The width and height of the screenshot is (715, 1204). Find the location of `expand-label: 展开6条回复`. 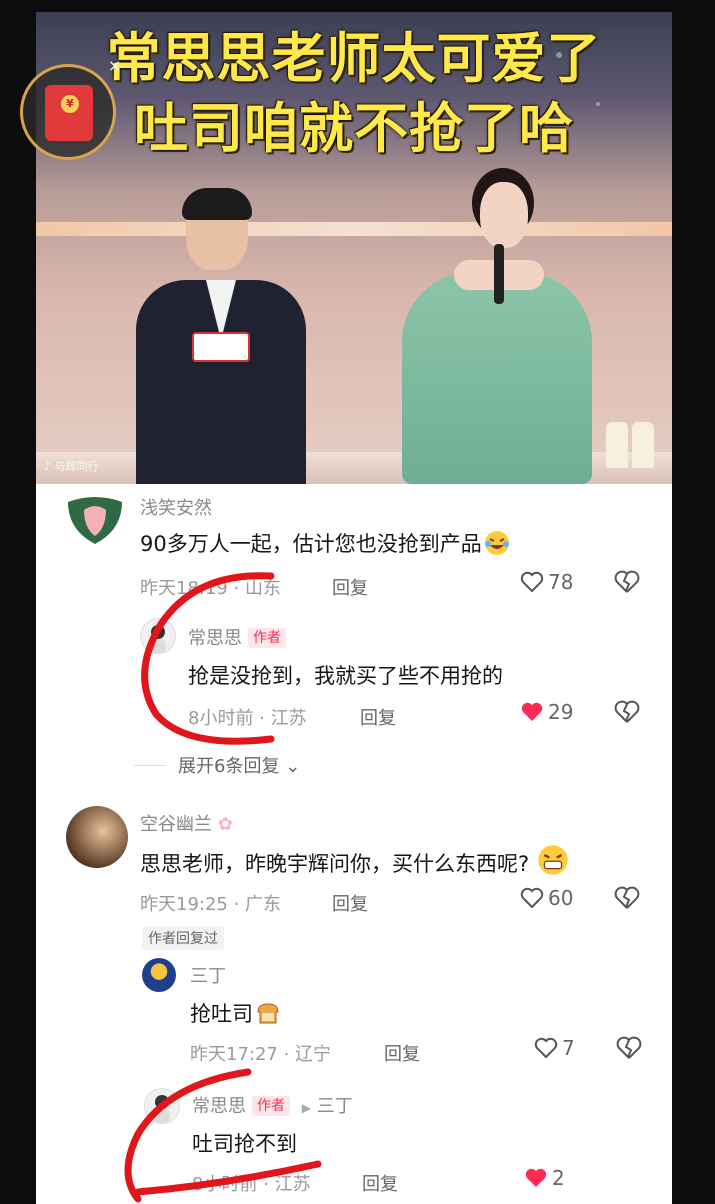

expand-label: 展开6条回复 is located at coordinates (229, 766).